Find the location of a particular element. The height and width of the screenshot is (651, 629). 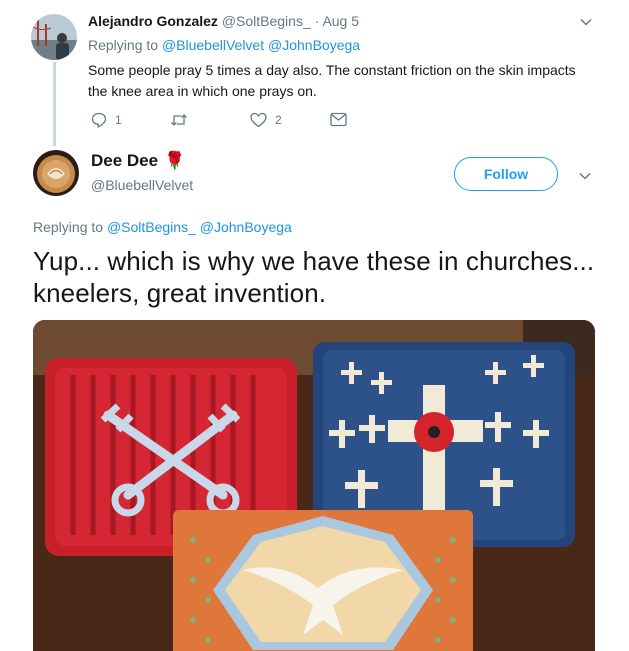

author-name: Alejandro Gonzalez is located at coordinates (153, 21).